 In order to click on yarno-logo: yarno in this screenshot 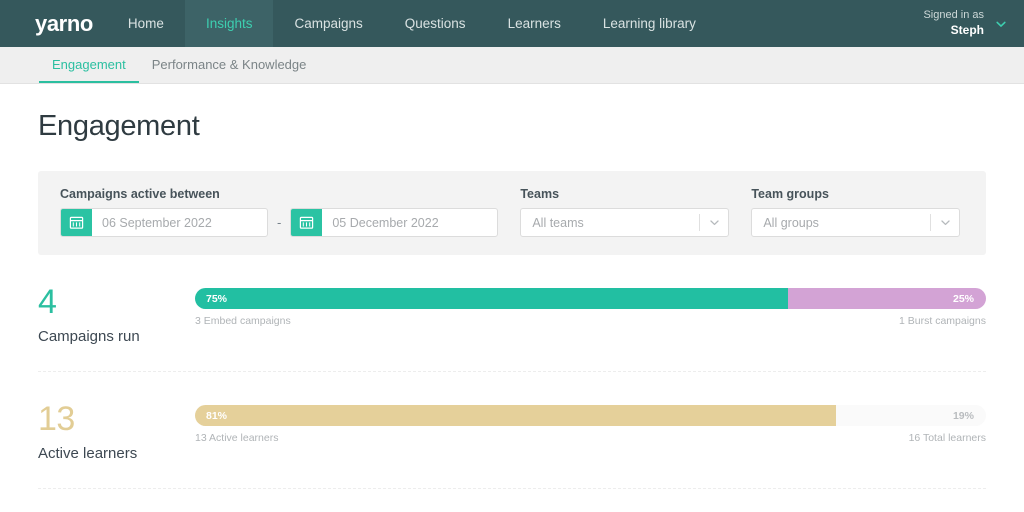, I will do `click(53, 23)`.